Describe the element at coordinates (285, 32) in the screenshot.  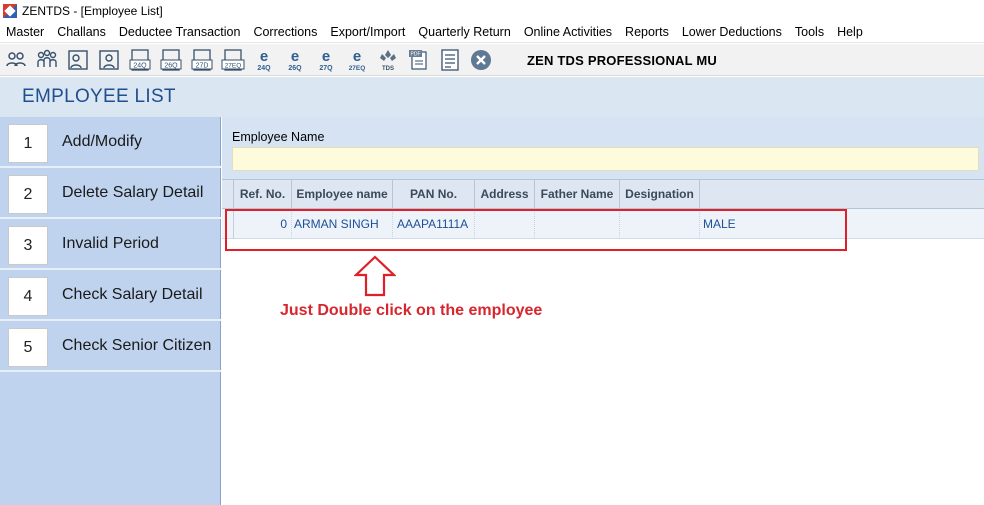
I see `menu-corrections: Corrections` at that location.